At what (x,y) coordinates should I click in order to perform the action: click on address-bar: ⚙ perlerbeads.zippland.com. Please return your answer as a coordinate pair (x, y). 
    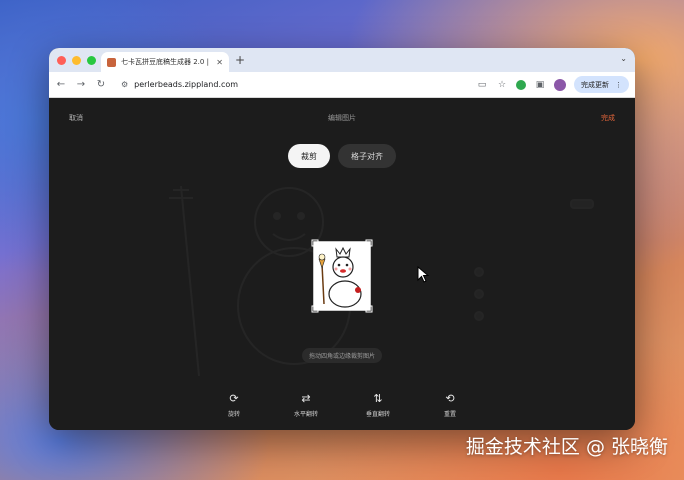
    Looking at the image, I should click on (291, 85).